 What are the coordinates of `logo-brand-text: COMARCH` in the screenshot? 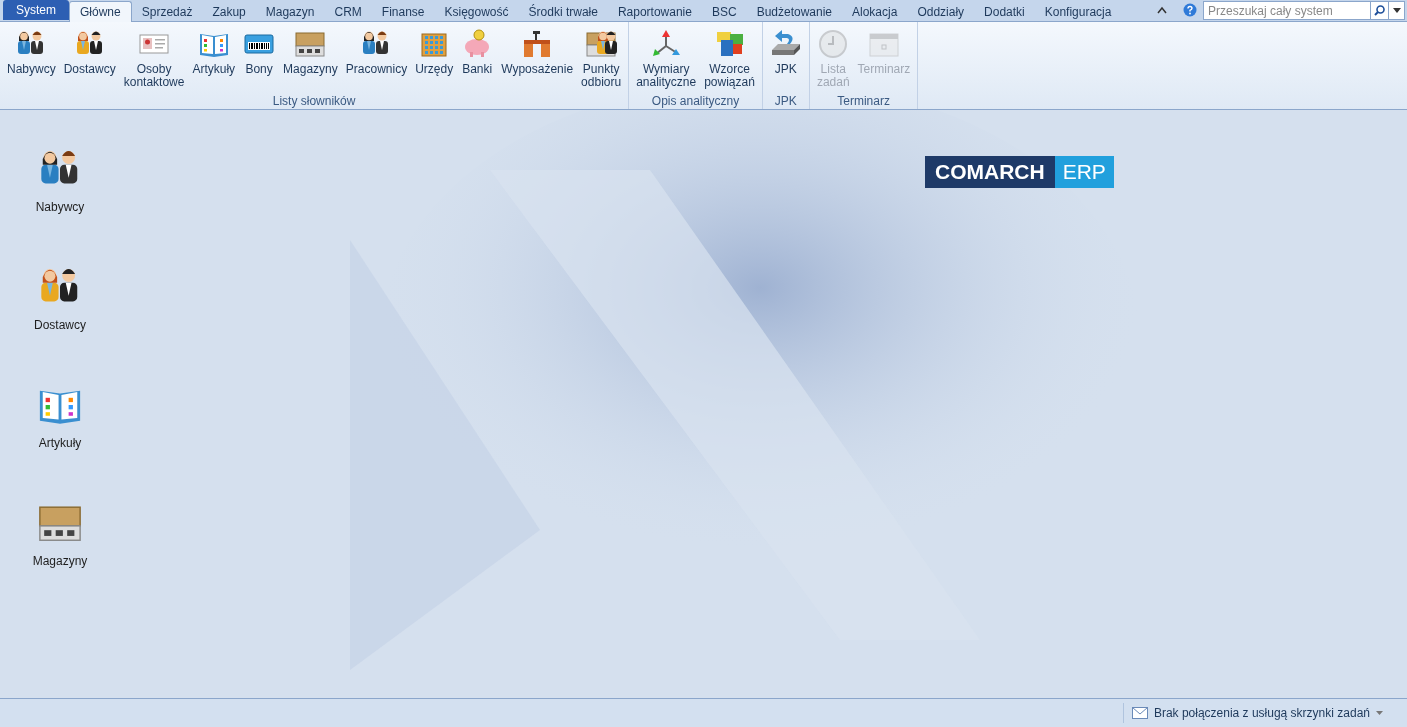 It's located at (990, 172).